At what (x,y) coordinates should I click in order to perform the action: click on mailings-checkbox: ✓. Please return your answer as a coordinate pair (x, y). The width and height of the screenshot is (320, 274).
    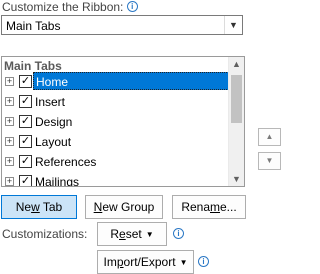
    Looking at the image, I should click on (25, 180).